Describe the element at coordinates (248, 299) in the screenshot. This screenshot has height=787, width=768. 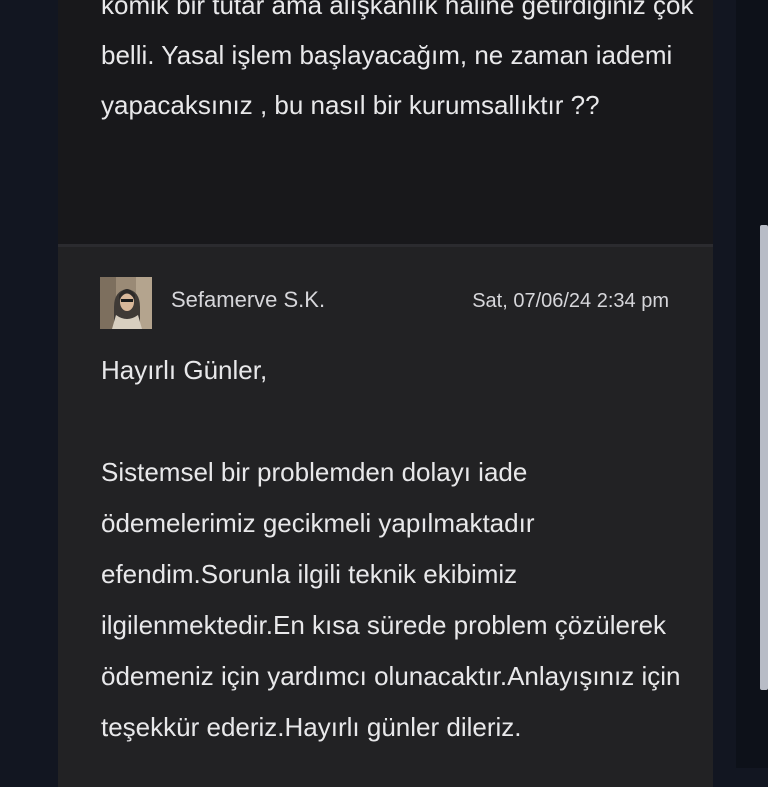
I see `author-name: Sefamerve S.K.` at that location.